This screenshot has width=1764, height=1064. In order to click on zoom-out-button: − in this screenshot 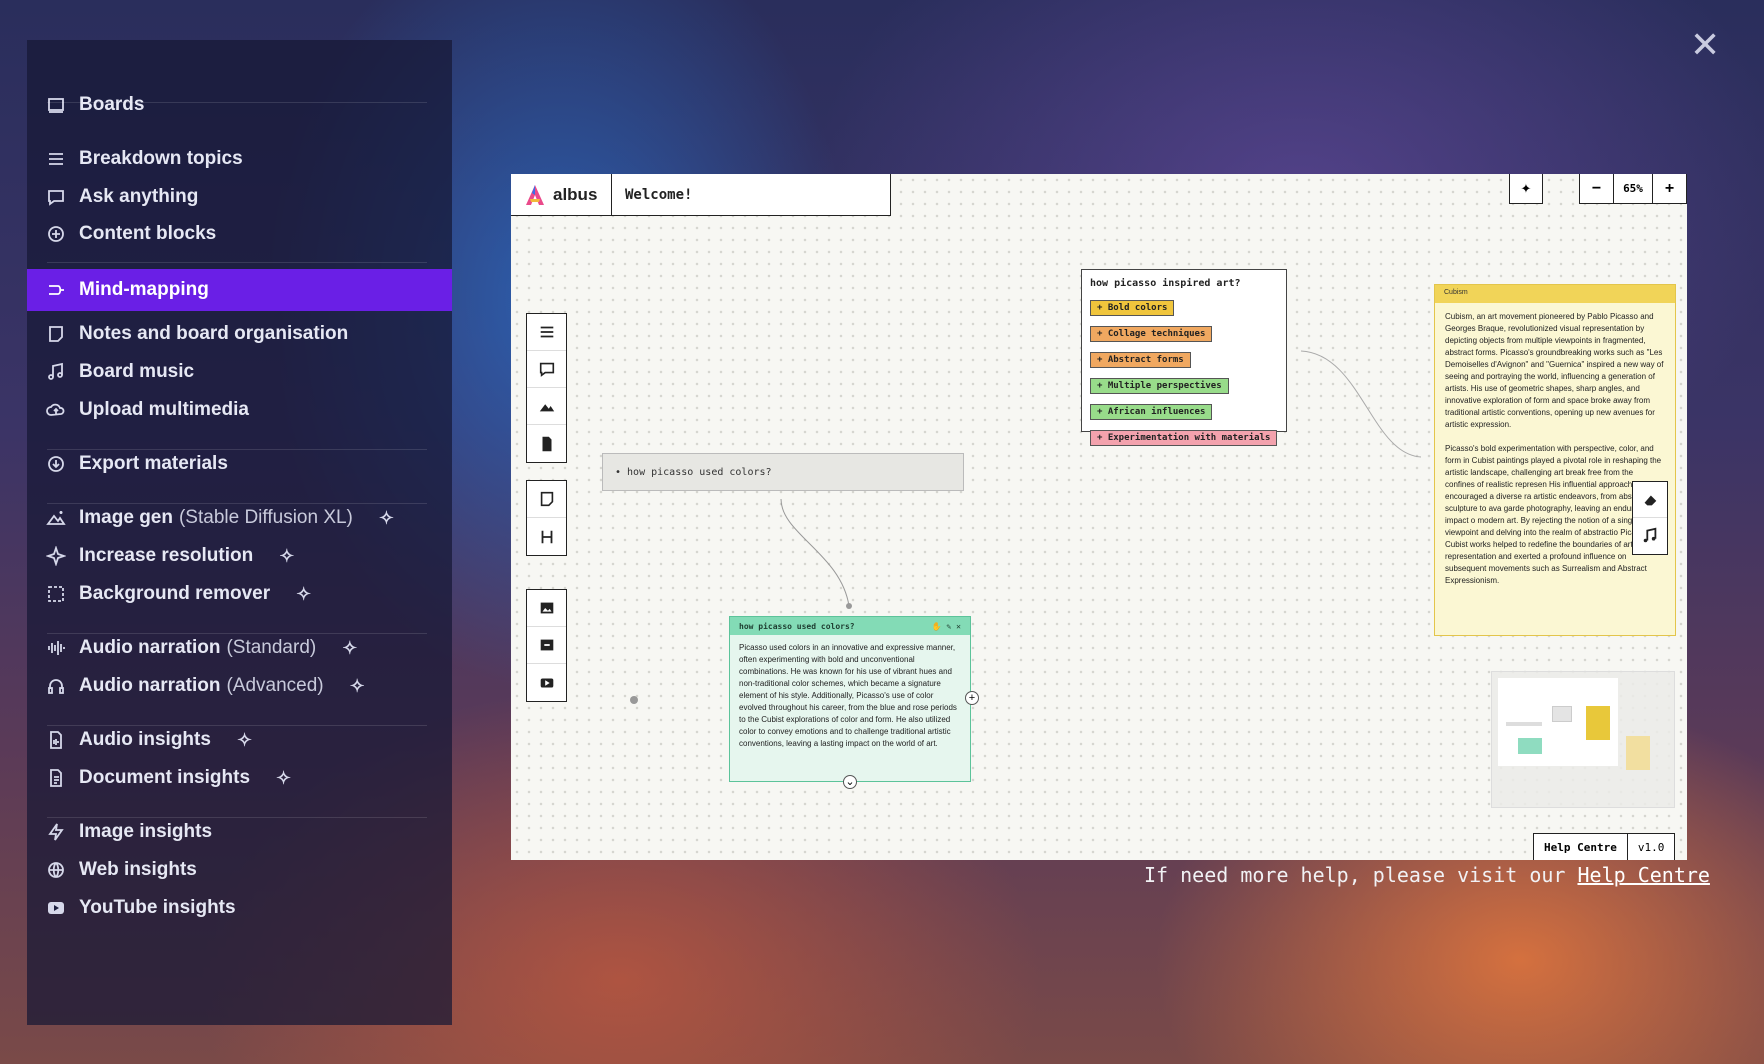, I will do `click(1596, 188)`.